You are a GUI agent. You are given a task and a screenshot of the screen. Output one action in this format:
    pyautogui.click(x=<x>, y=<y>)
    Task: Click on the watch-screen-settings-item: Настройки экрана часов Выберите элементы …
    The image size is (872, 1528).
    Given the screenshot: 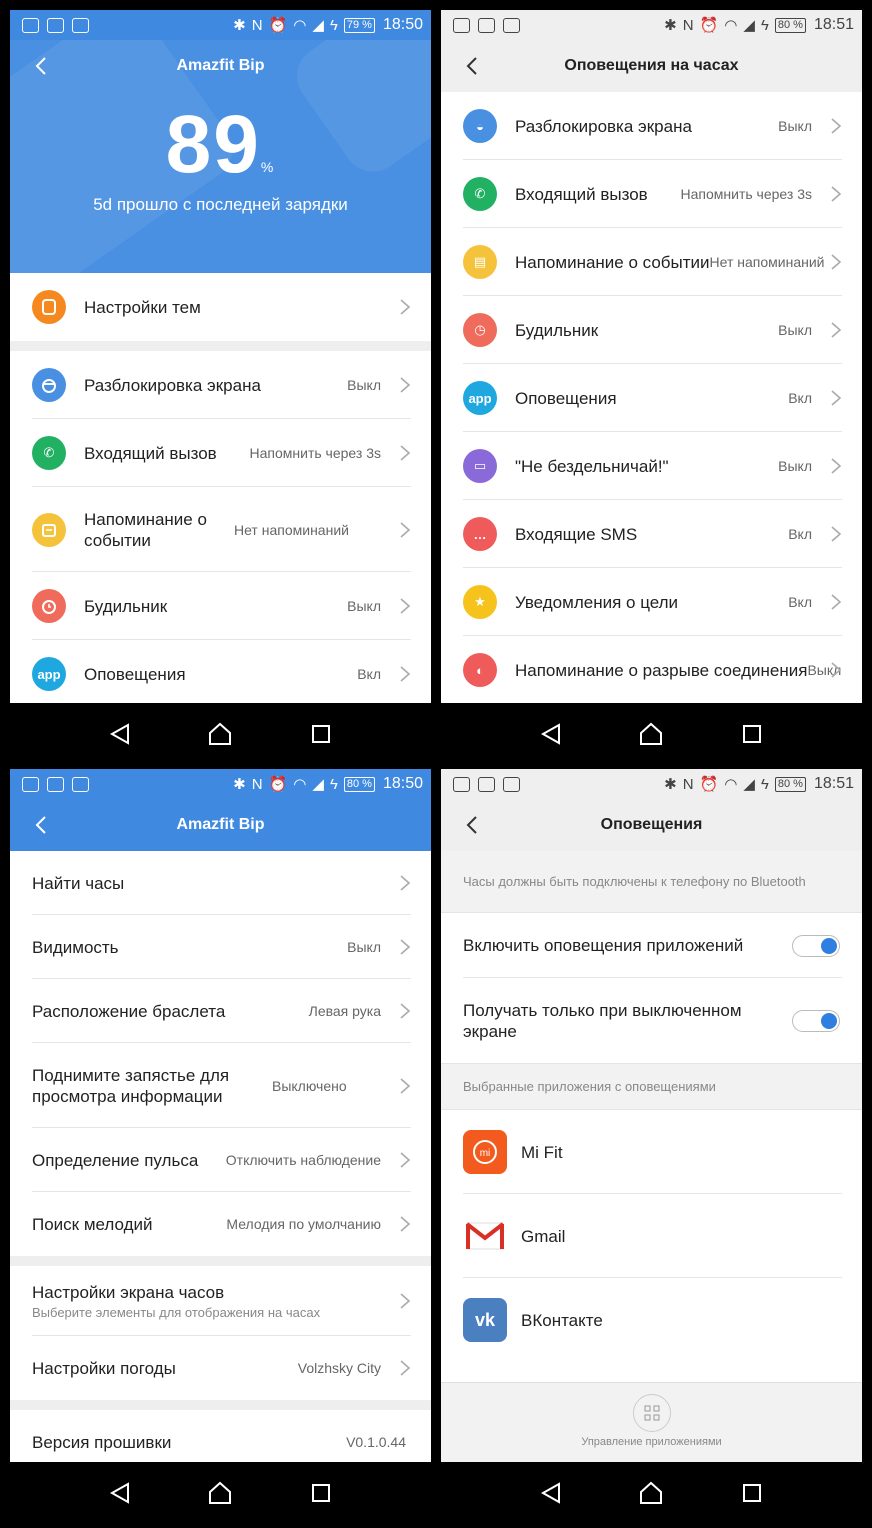 What is the action you would take?
    pyautogui.click(x=220, y=1301)
    